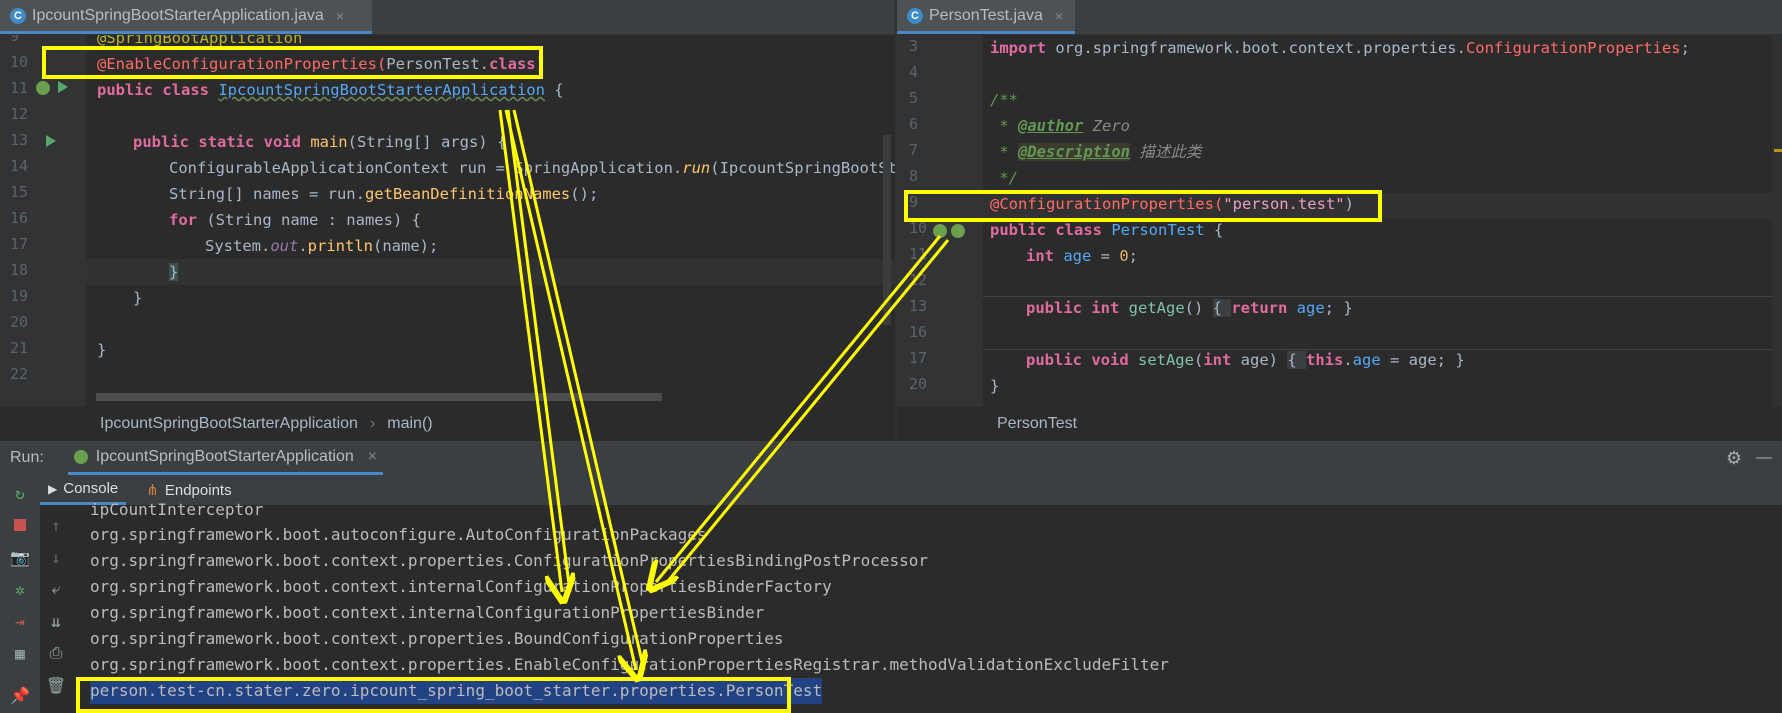 The image size is (1782, 713). Describe the element at coordinates (803, 410) in the screenshot. I see `arrow-from-persontest` at that location.